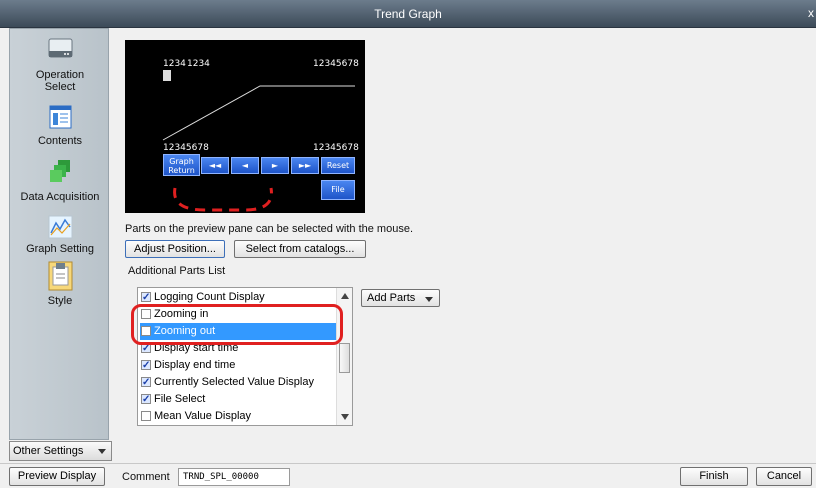  What do you see at coordinates (305, 165) in the screenshot?
I see `fast-forward-button: ►►` at bounding box center [305, 165].